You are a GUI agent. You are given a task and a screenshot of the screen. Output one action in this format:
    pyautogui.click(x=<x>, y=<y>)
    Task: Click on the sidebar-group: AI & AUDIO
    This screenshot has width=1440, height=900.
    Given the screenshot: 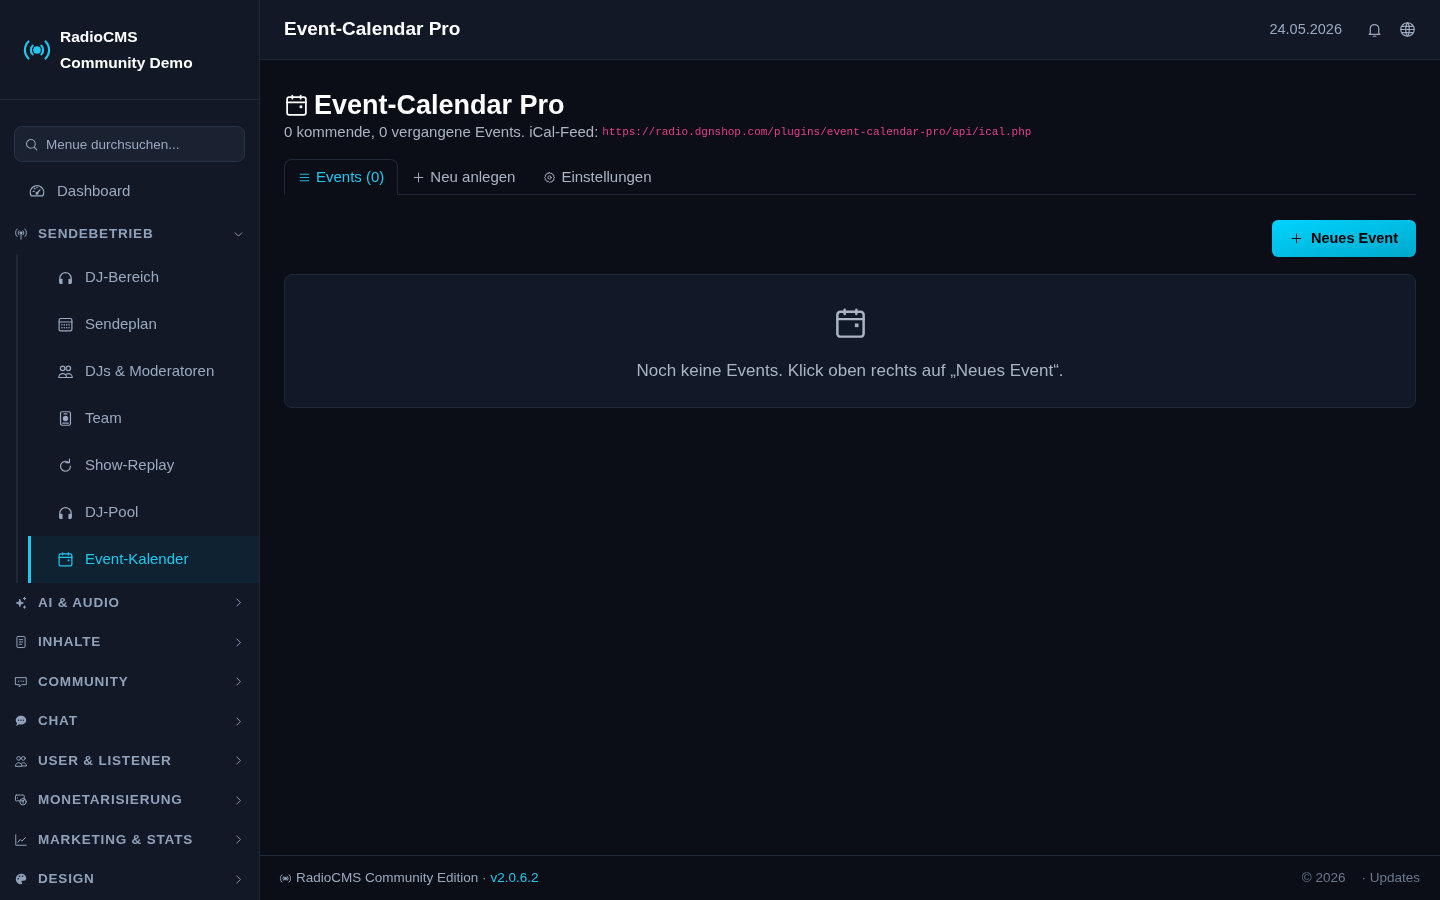 What is the action you would take?
    pyautogui.click(x=129, y=603)
    